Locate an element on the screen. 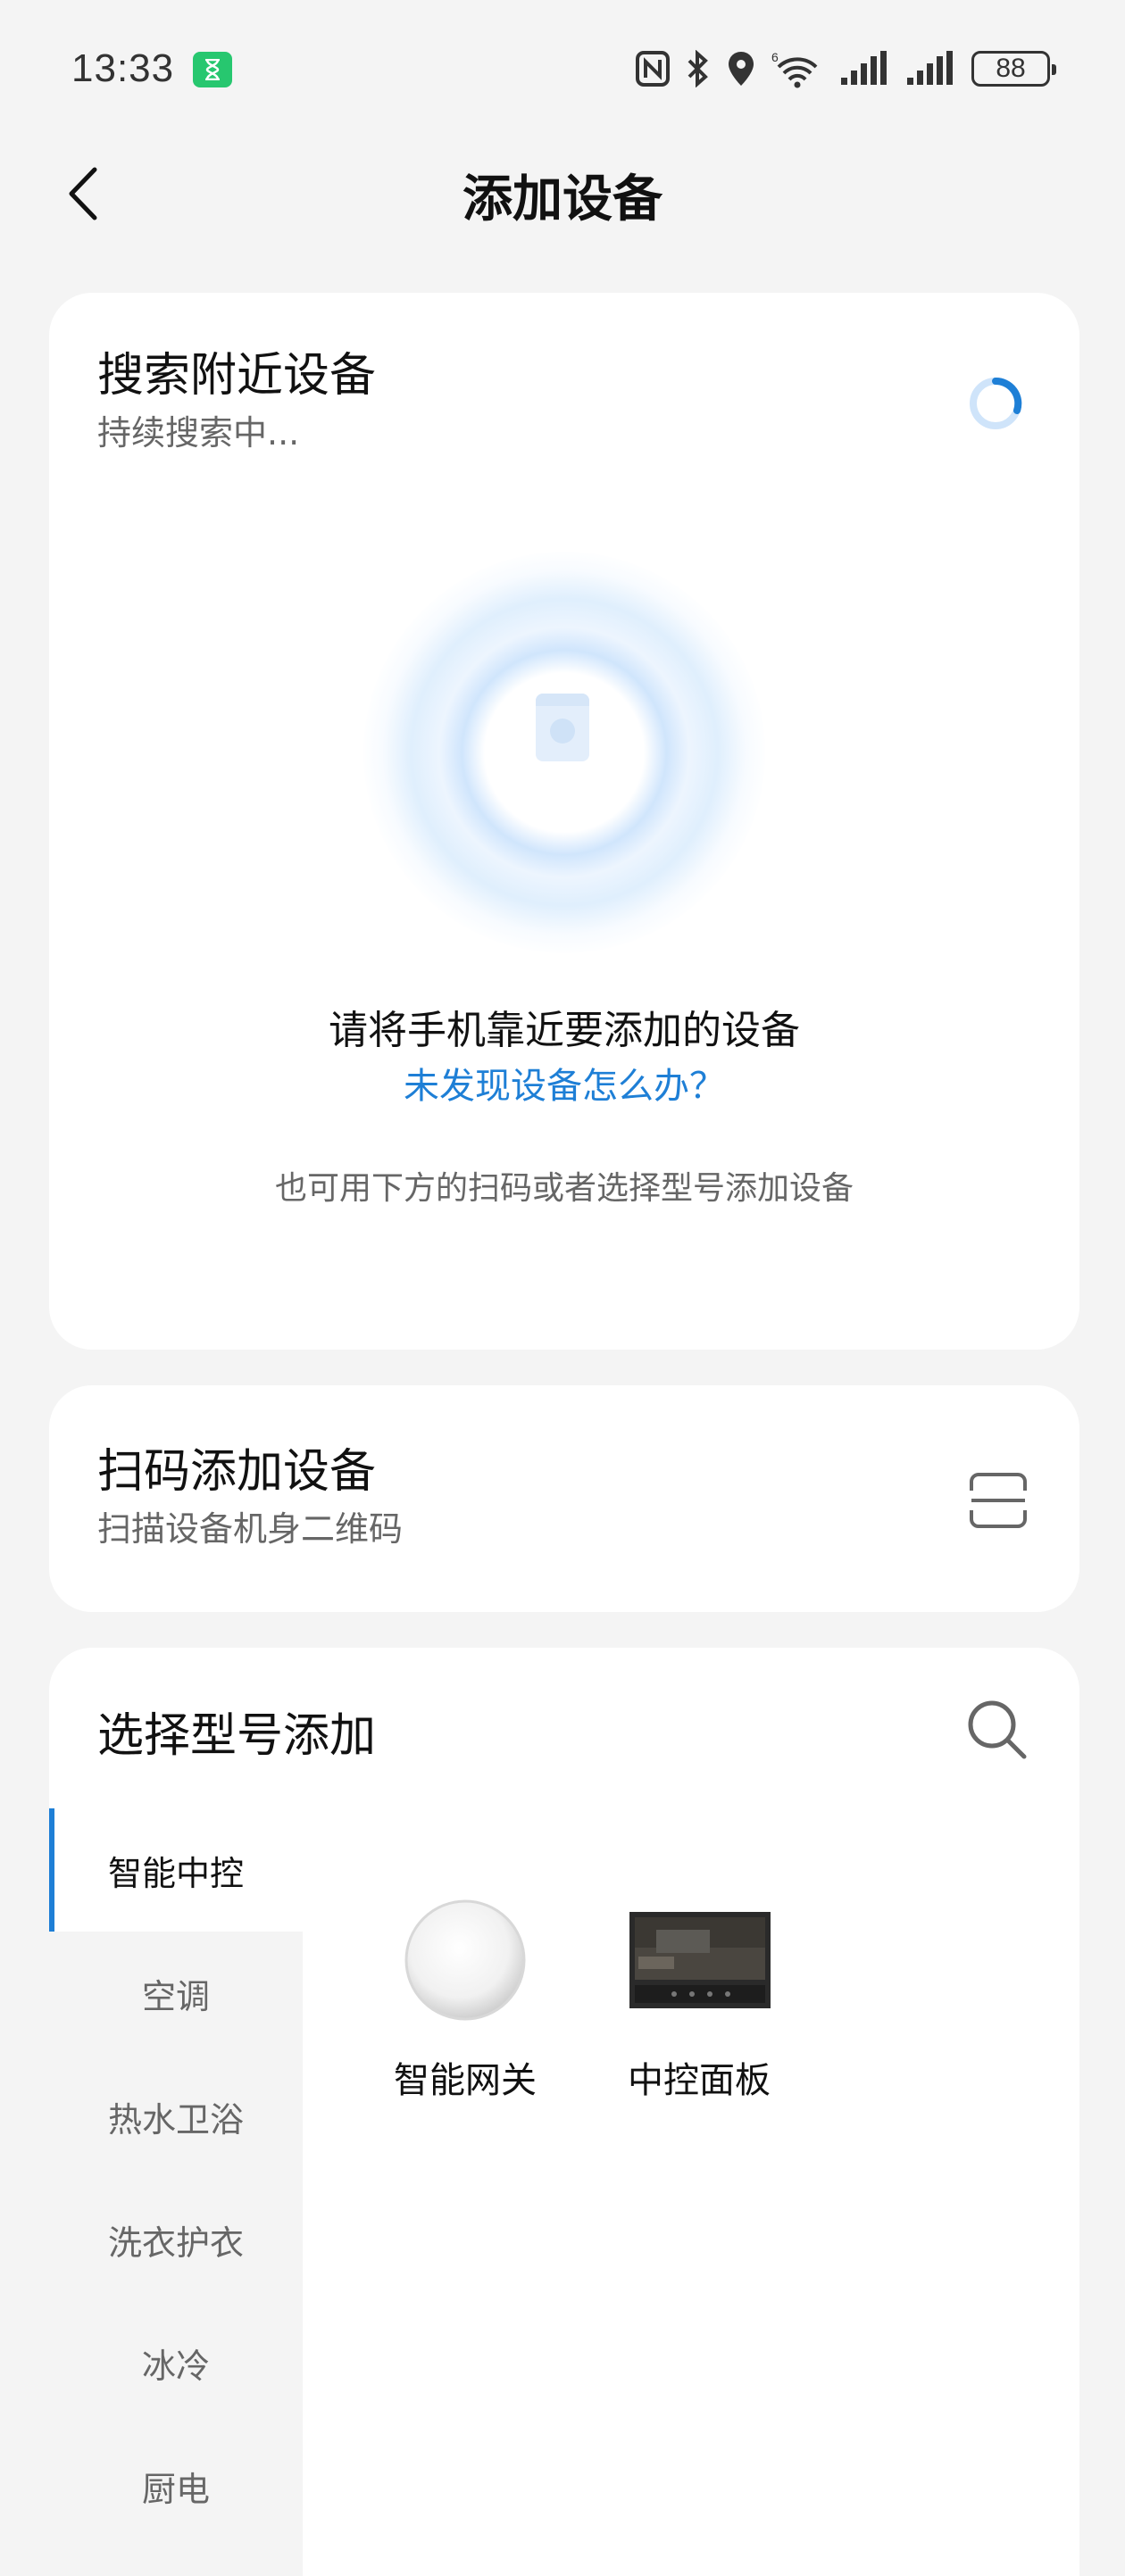 The width and height of the screenshot is (1125, 2576). status-time: 13:33 is located at coordinates (123, 68).